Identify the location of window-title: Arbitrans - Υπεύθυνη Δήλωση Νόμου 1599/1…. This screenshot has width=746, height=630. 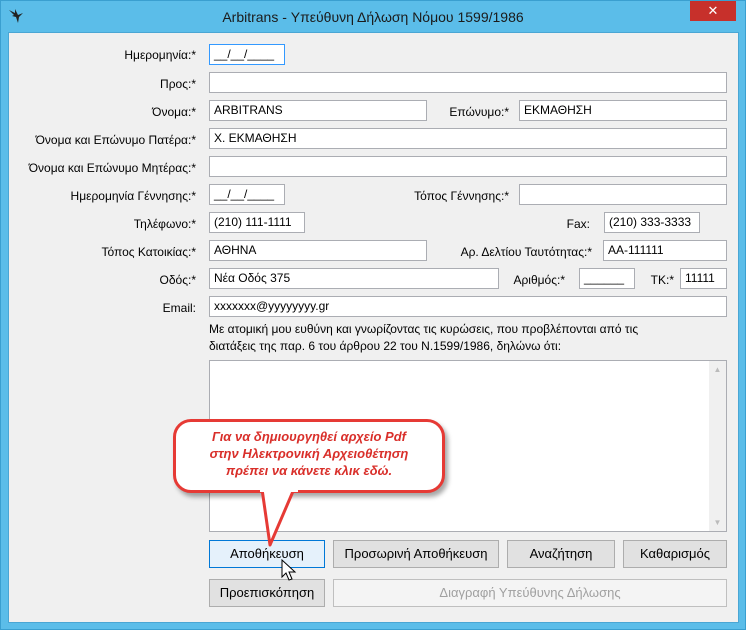
(373, 17).